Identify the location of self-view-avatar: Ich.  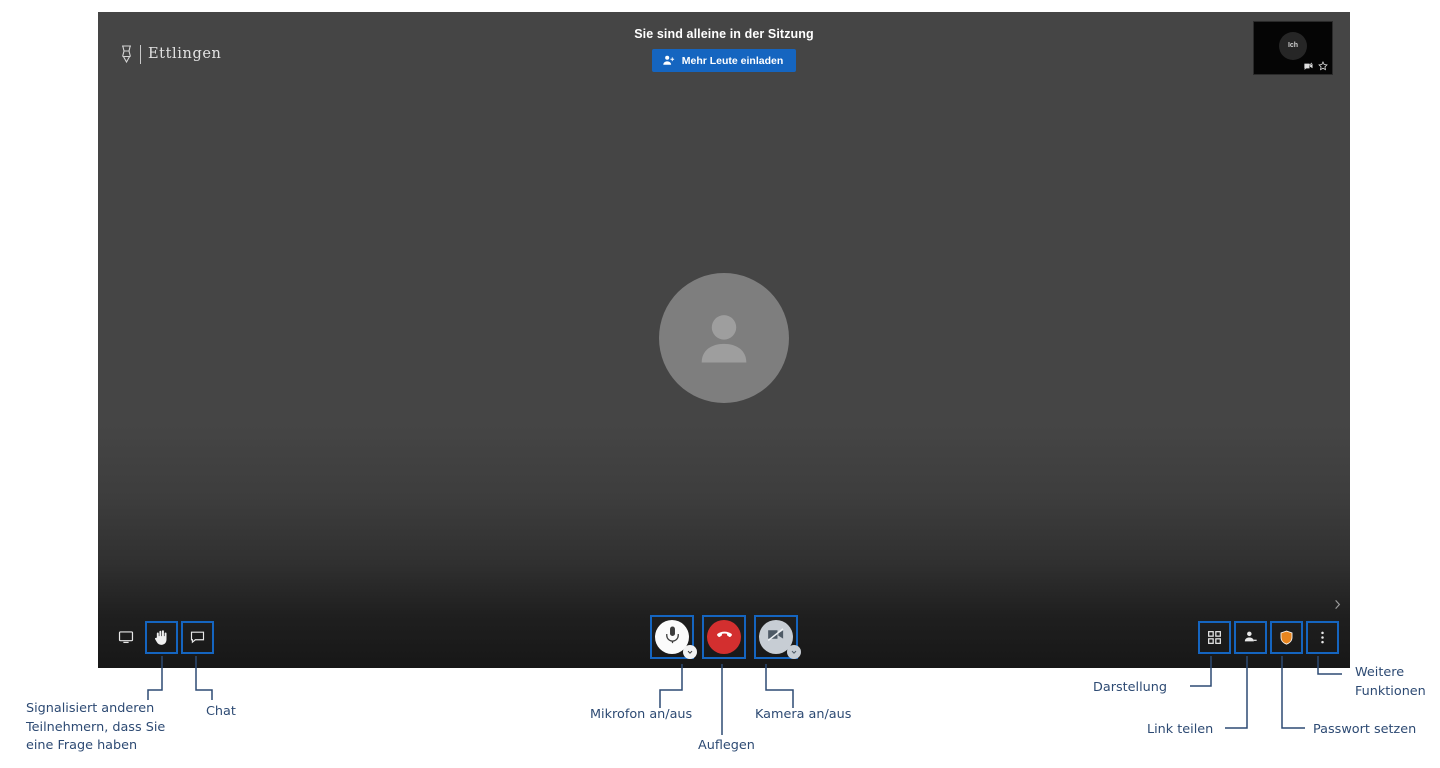
(1293, 45).